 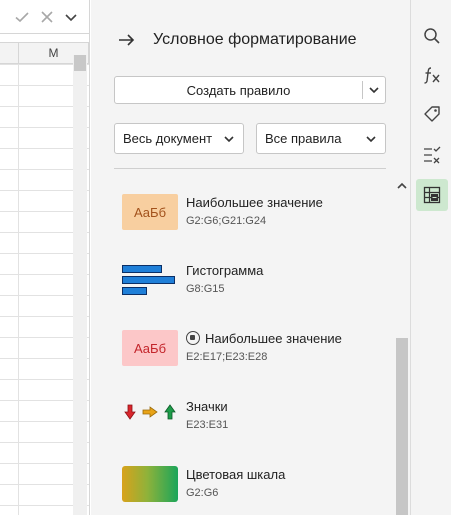 What do you see at coordinates (207, 425) in the screenshot?
I see `rule-range: E23:E31` at bounding box center [207, 425].